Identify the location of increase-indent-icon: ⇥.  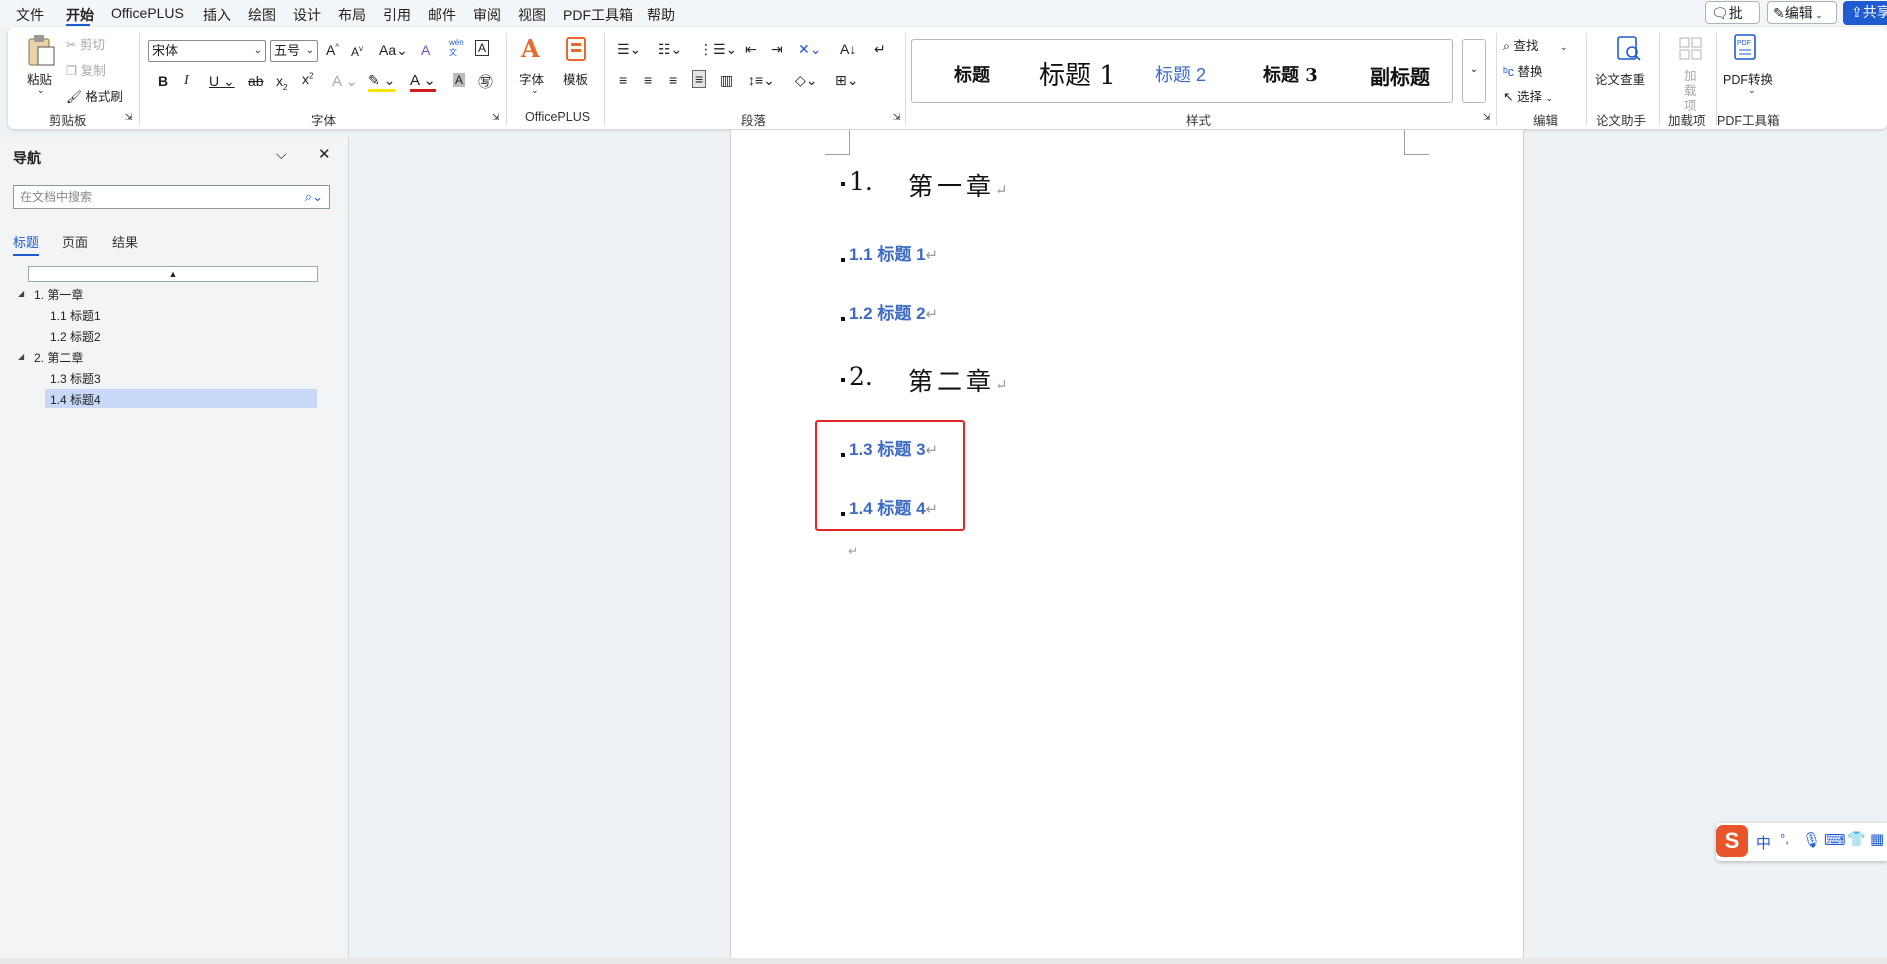
(777, 49).